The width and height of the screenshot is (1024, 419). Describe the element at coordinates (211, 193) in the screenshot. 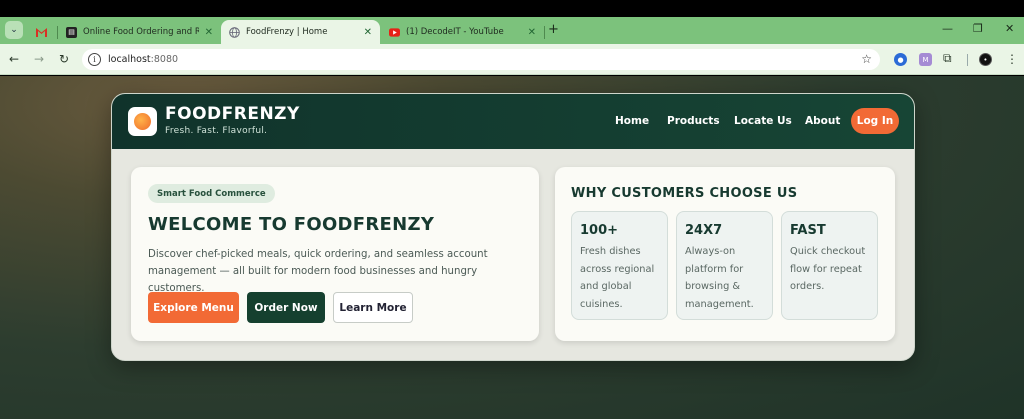

I see `hero-badge: Smart Food Commerce` at that location.